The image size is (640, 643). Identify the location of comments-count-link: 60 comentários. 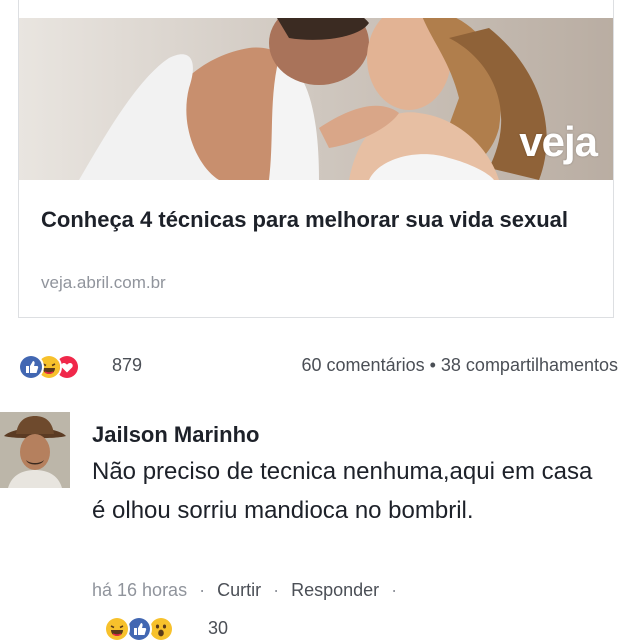
(363, 365).